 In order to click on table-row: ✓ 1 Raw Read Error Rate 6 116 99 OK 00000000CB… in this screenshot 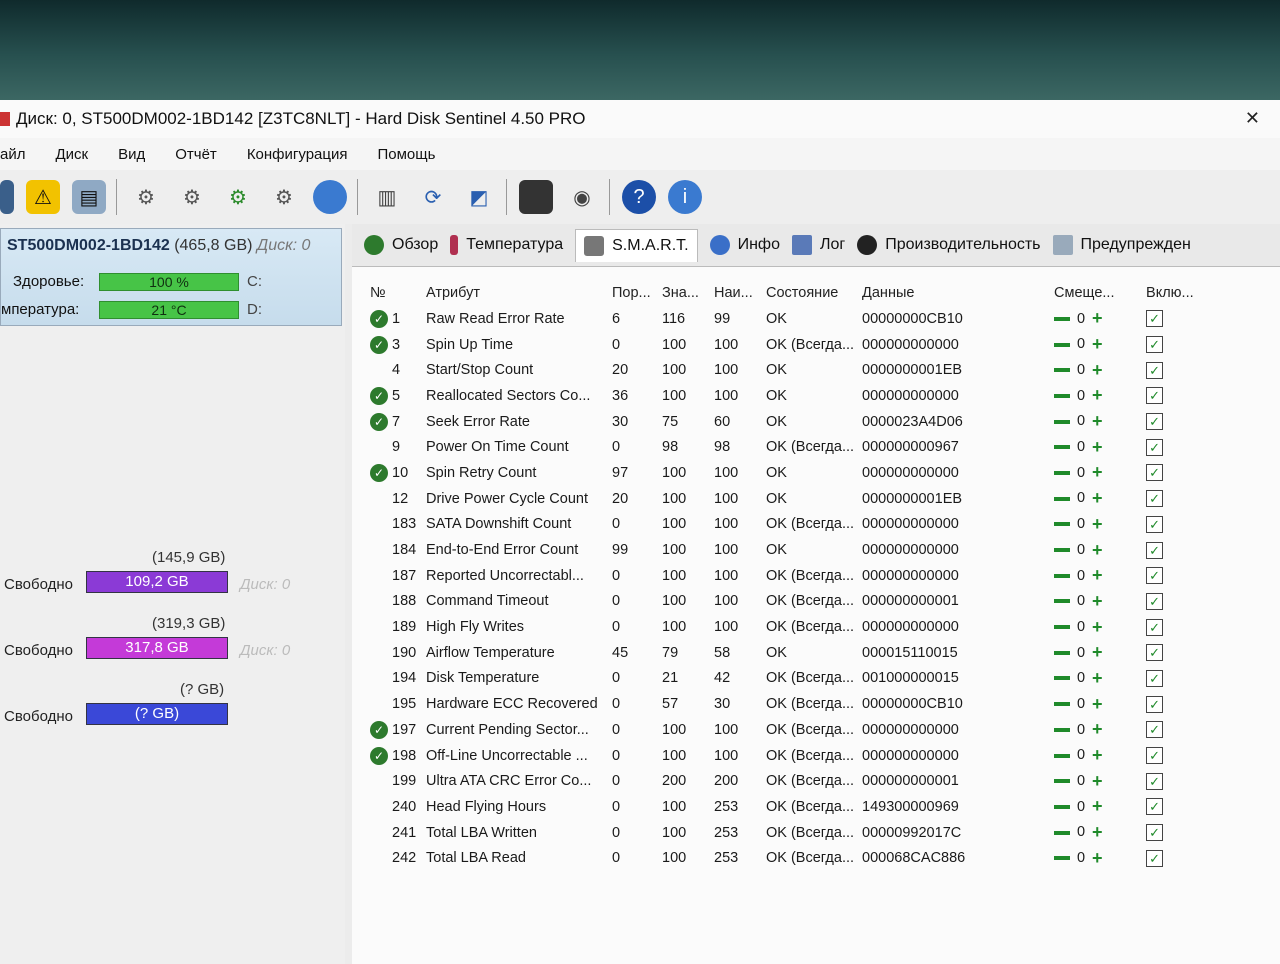, I will do `click(788, 319)`.